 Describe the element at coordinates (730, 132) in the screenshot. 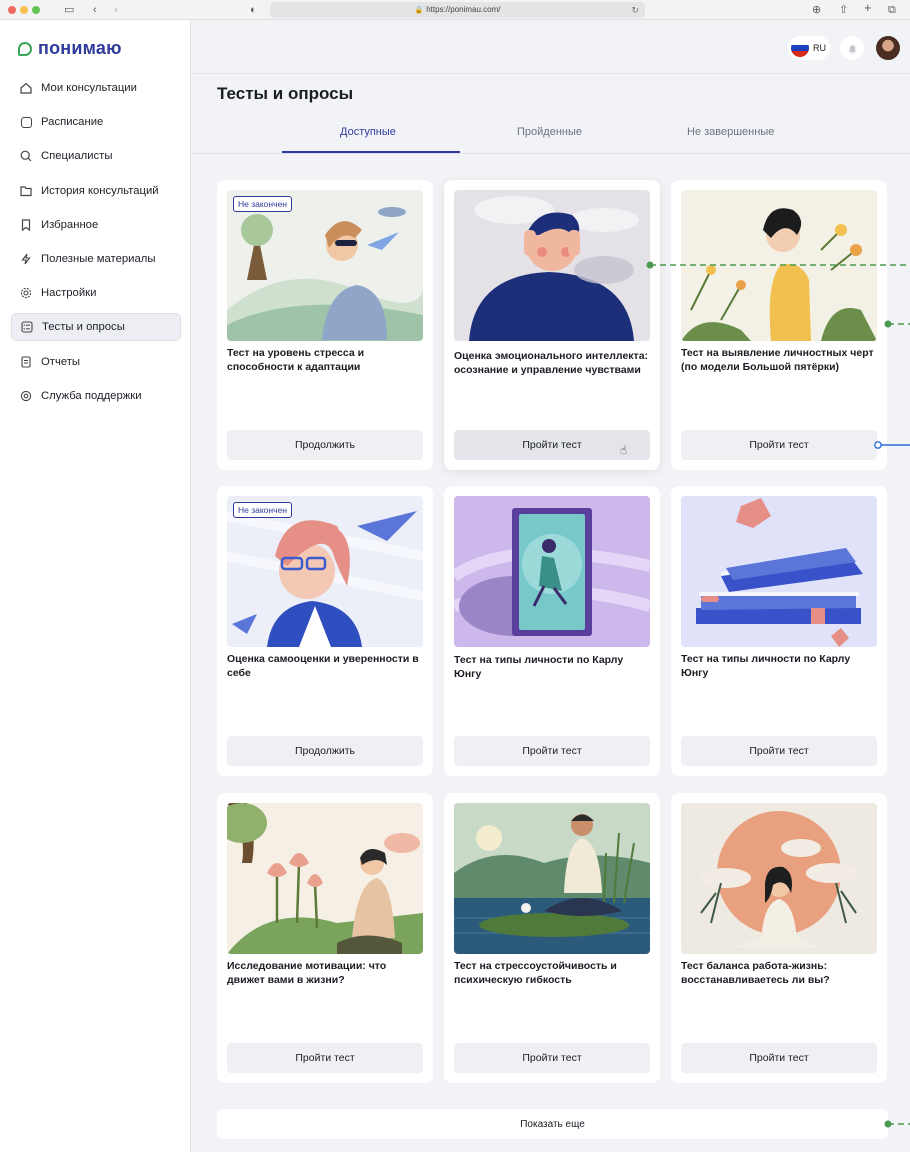

I see `tab-unfinished: Не завершенные` at that location.